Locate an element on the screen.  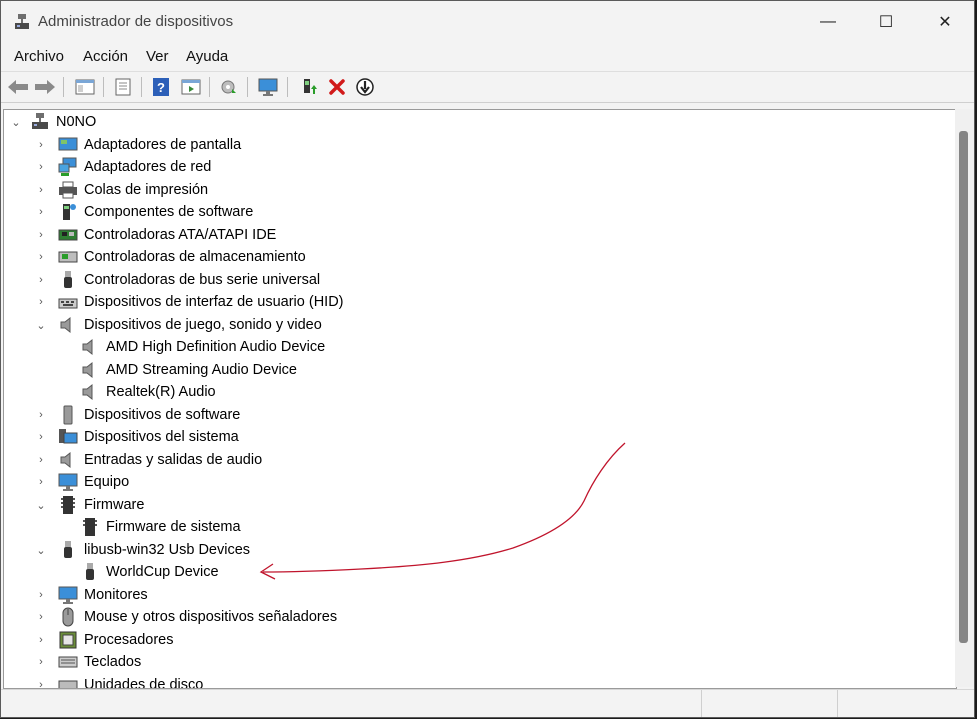
category-procesadores: › Procesadores is located at coordinates (104, 640).